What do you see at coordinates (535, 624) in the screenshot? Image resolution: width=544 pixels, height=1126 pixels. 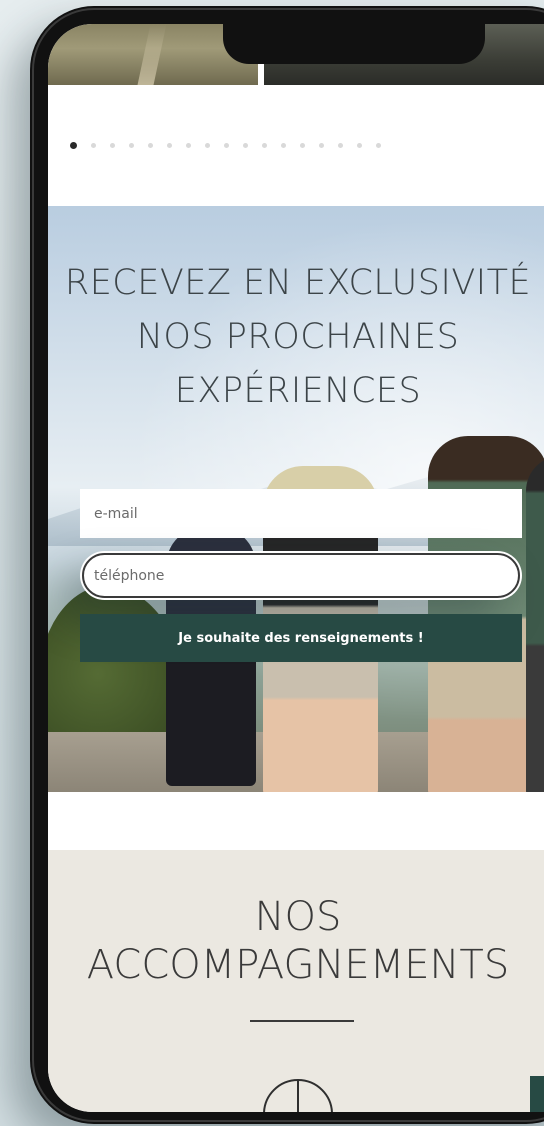 I see `hiker-figure` at bounding box center [535, 624].